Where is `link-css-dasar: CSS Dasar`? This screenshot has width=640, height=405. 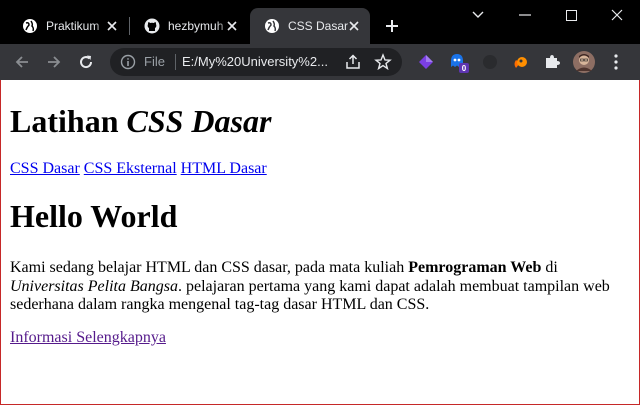 link-css-dasar: CSS Dasar is located at coordinates (45, 168).